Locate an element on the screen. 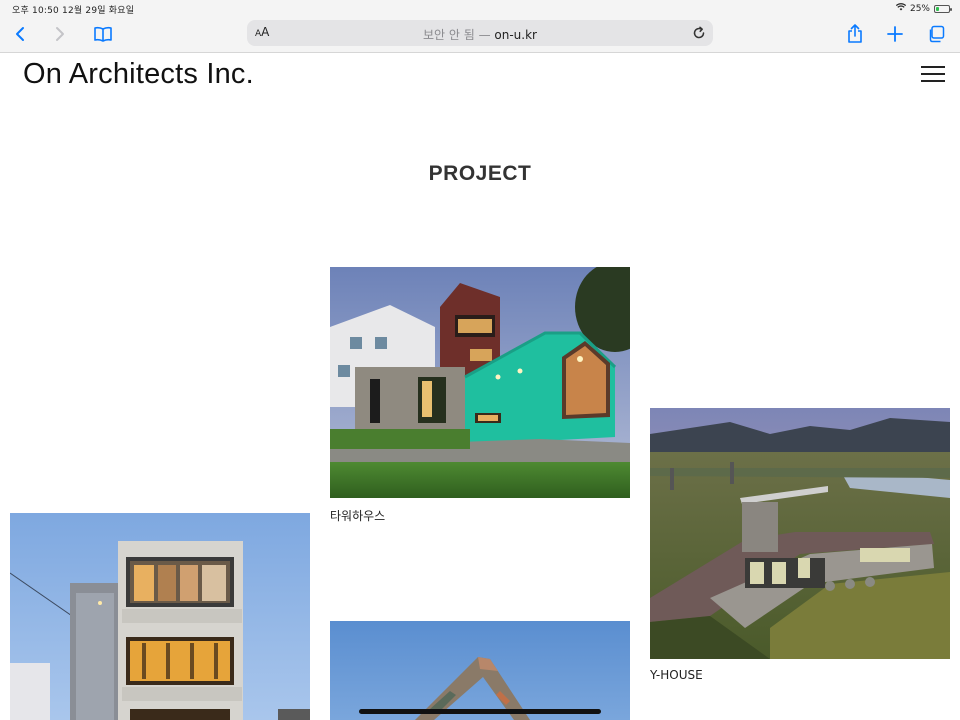  project-card-sculpture is located at coordinates (480, 670).